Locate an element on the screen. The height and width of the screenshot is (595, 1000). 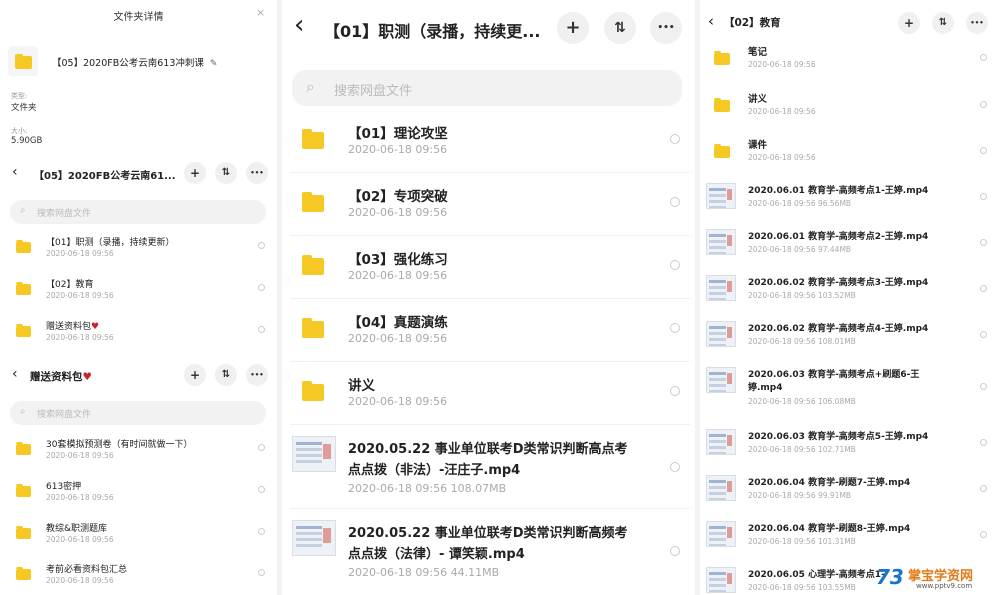
search-placeholder: 搜索网盘文件 is located at coordinates (64, 214).